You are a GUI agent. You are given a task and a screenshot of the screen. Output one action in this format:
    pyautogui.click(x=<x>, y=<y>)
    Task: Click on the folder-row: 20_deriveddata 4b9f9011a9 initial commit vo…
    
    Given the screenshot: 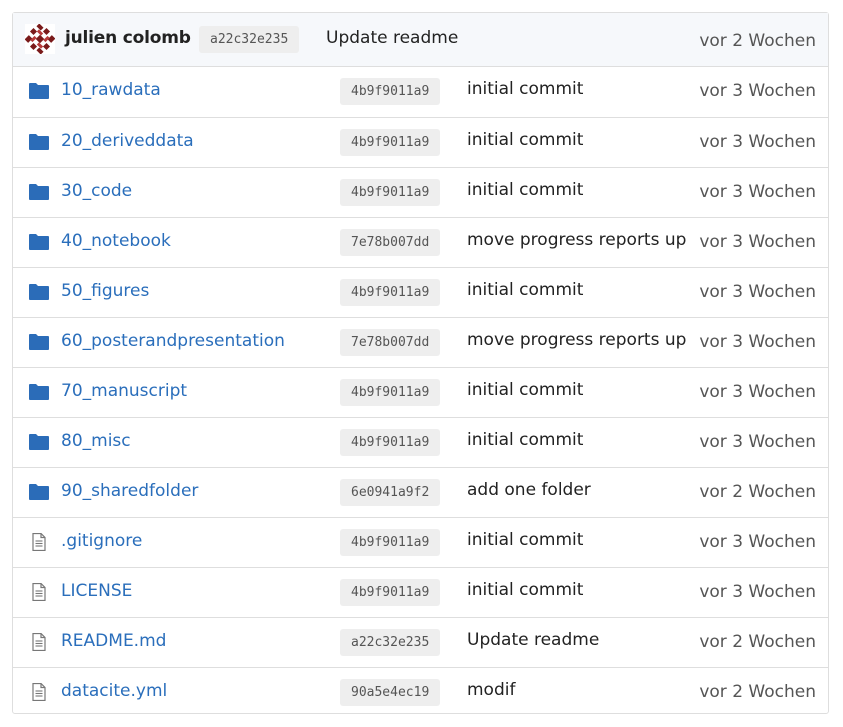 What is the action you would take?
    pyautogui.click(x=420, y=142)
    